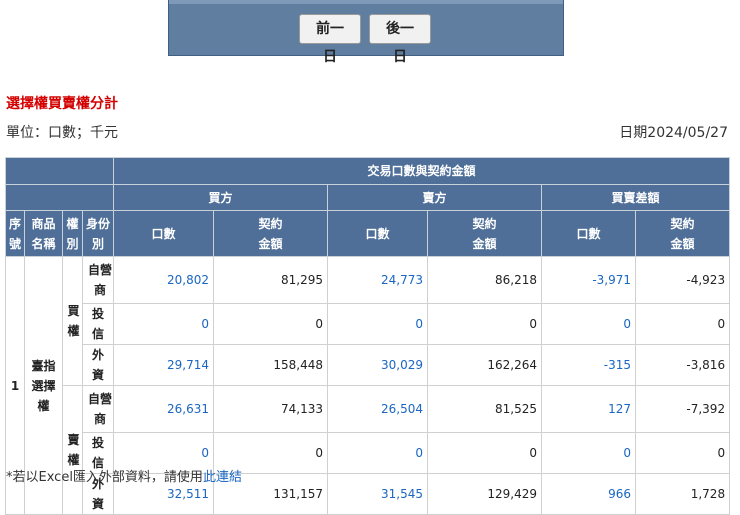 The width and height of the screenshot is (740, 515). I want to click on sell-volume-header: 口數, so click(377, 233).